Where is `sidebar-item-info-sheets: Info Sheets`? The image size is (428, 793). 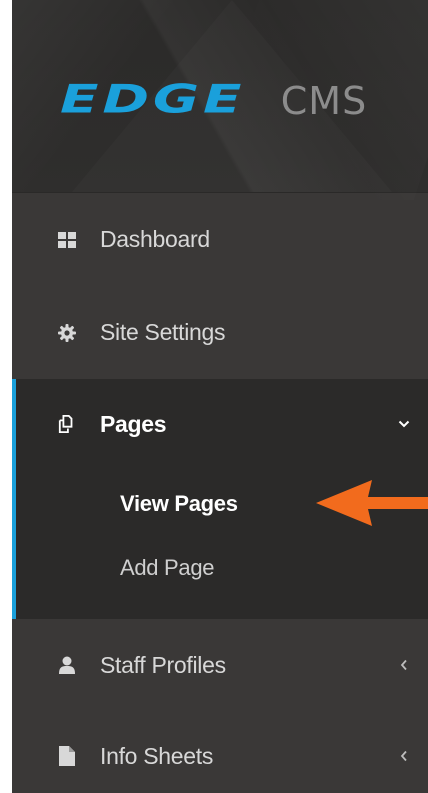
sidebar-item-info-sheets: Info Sheets is located at coordinates (220, 752).